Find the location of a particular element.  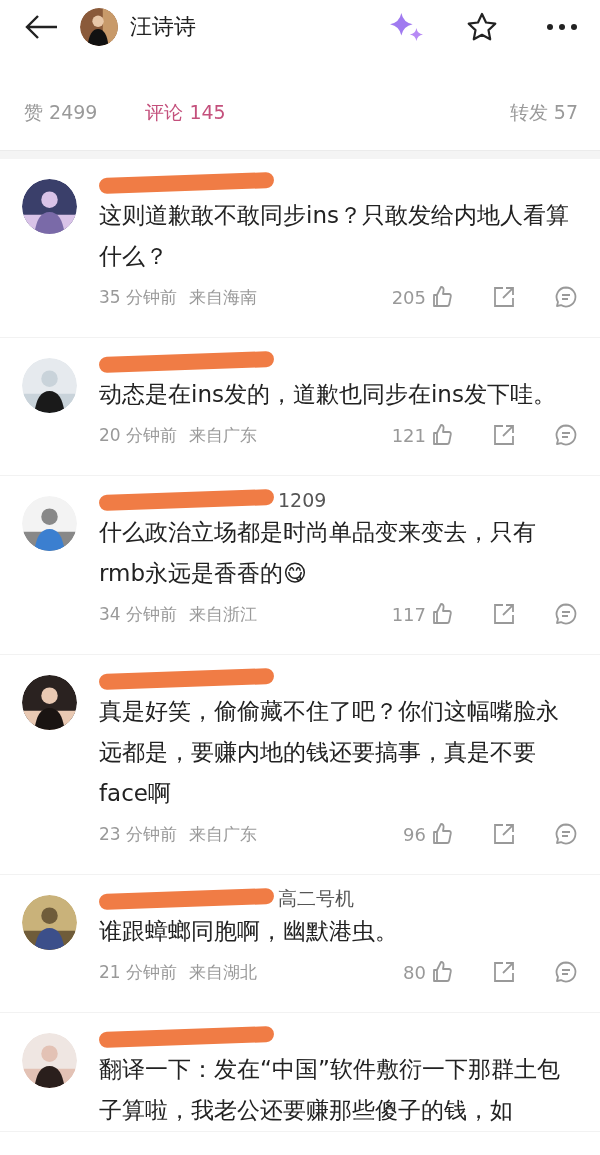

like-count: 96 is located at coordinates (414, 834).